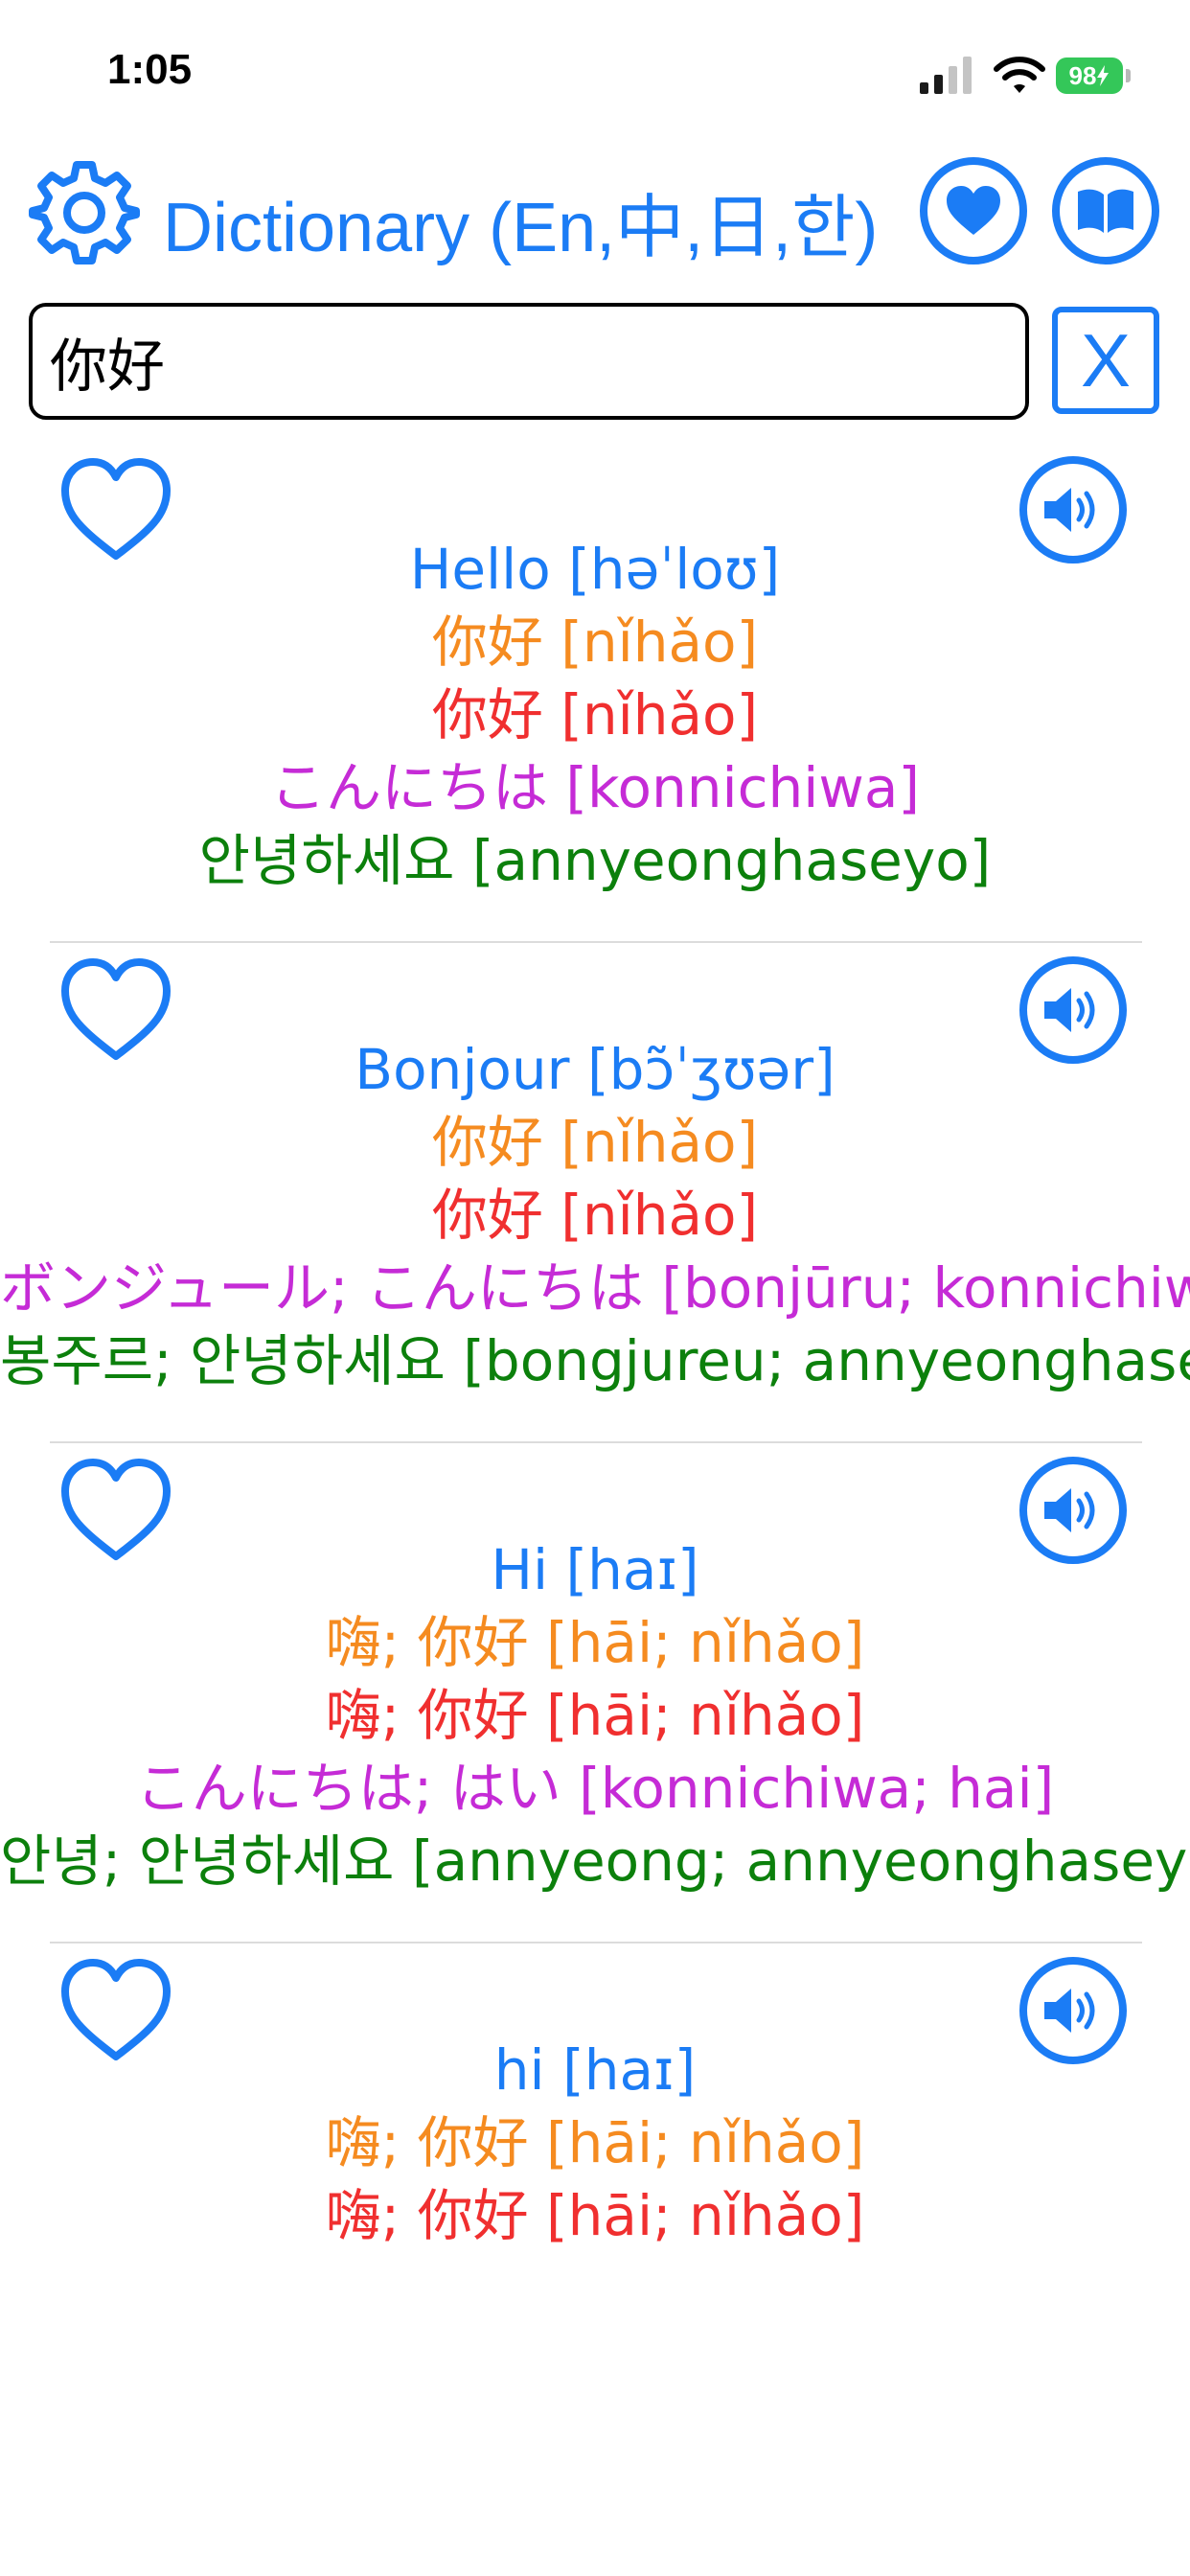 This screenshot has width=1190, height=2576. Describe the element at coordinates (1129, 75) in the screenshot. I see `battery-cap` at that location.